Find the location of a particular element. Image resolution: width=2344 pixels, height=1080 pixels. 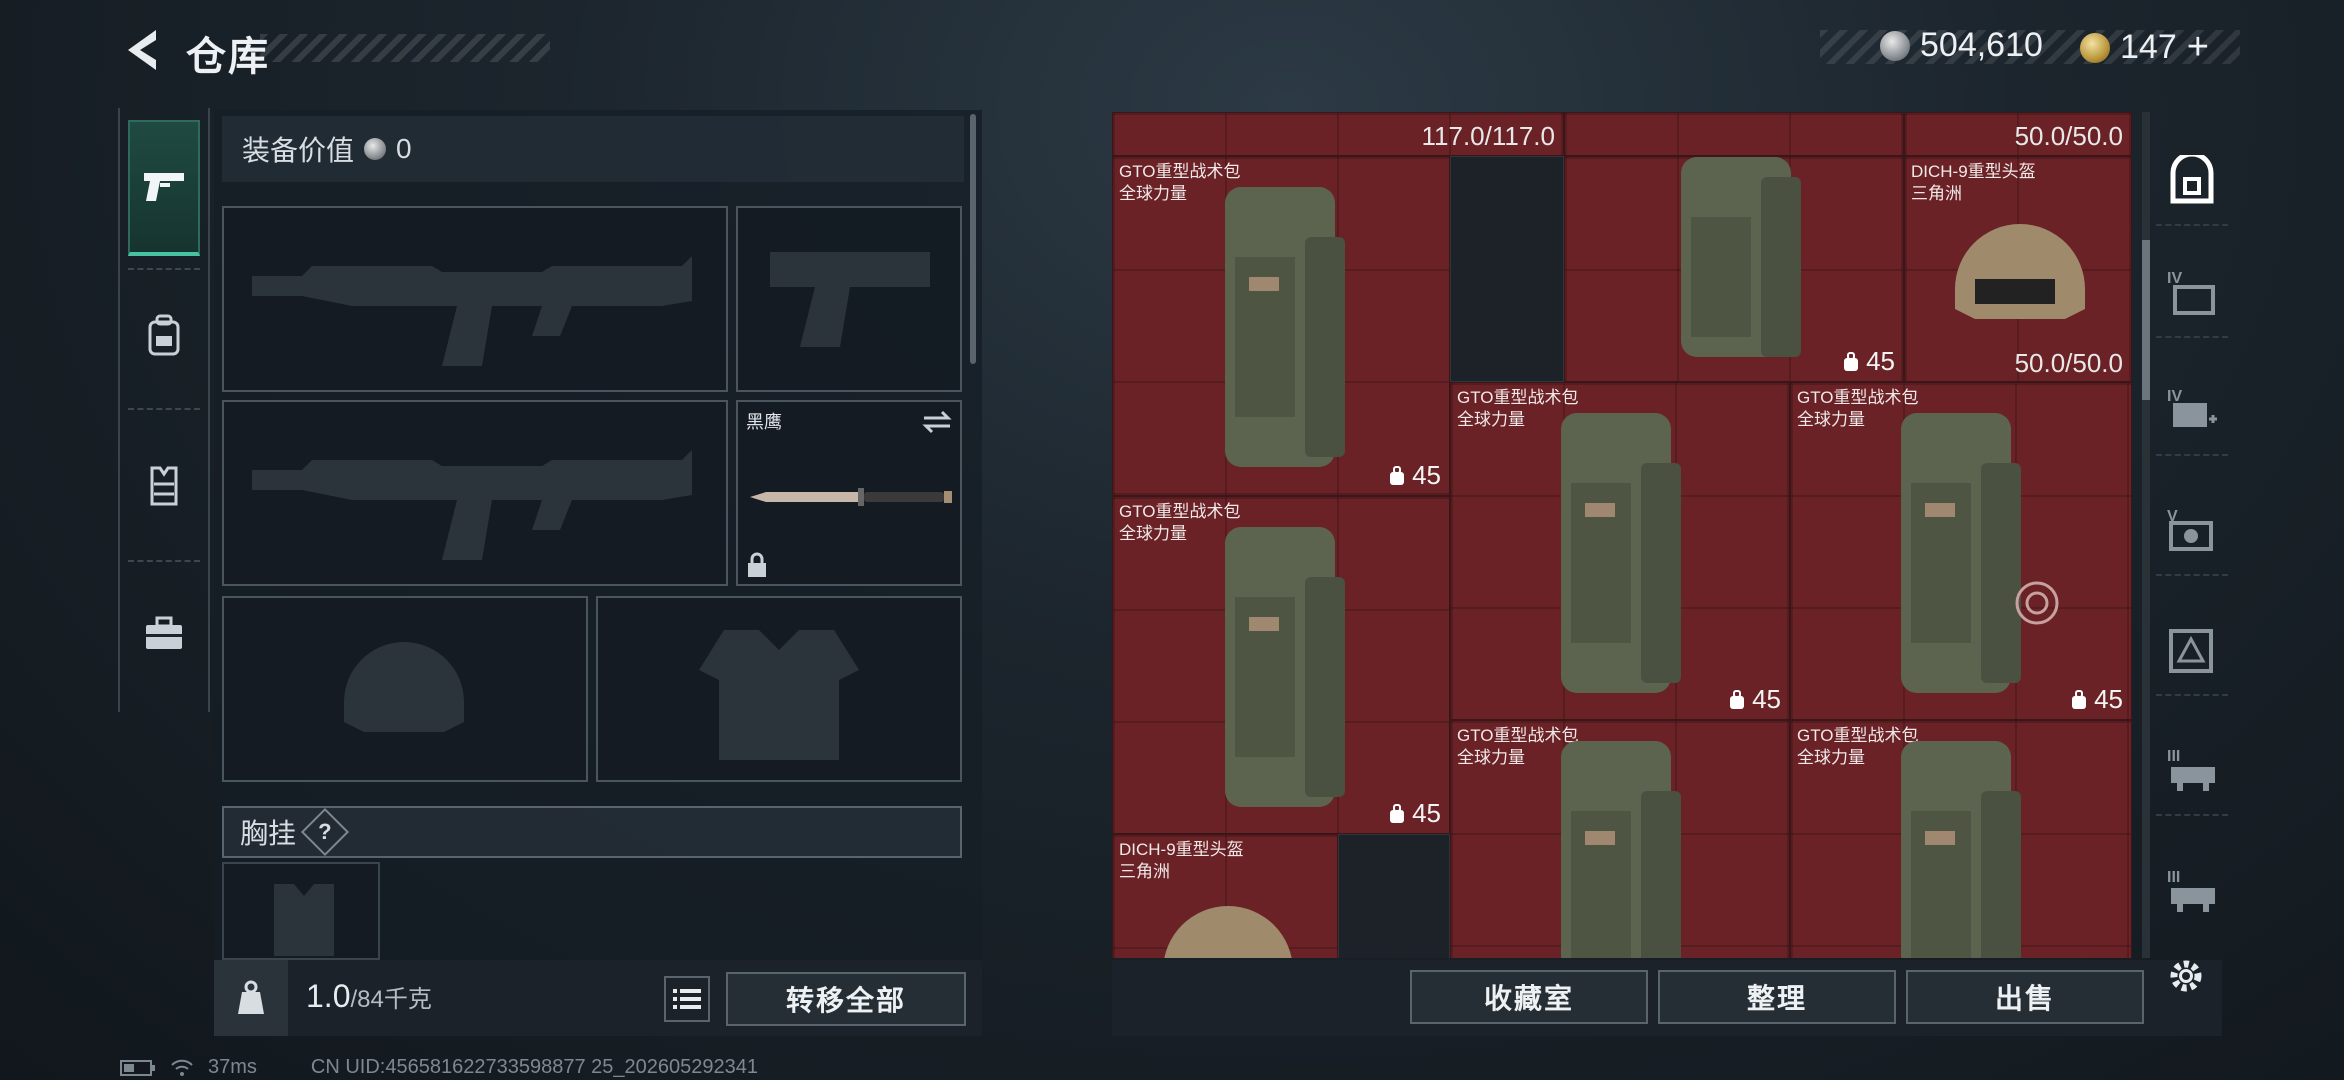

weight-current: 1.0 is located at coordinates (328, 996).